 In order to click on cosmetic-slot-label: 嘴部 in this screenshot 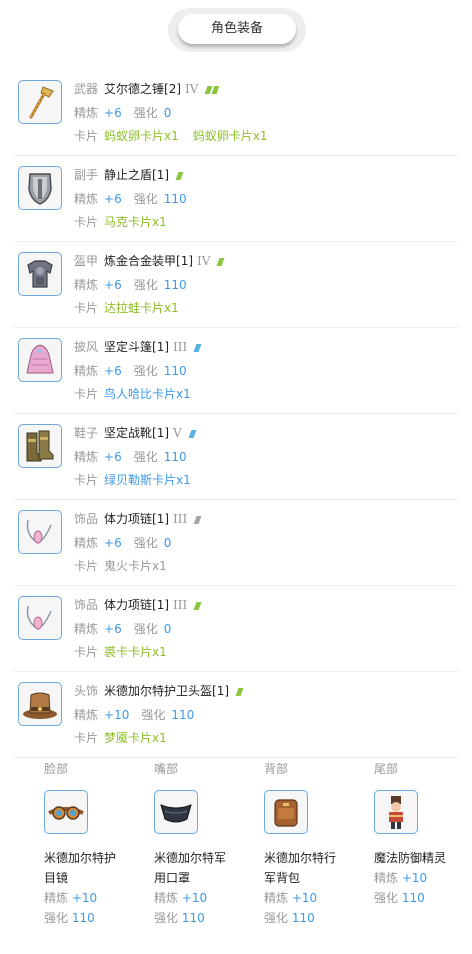, I will do `click(166, 769)`.